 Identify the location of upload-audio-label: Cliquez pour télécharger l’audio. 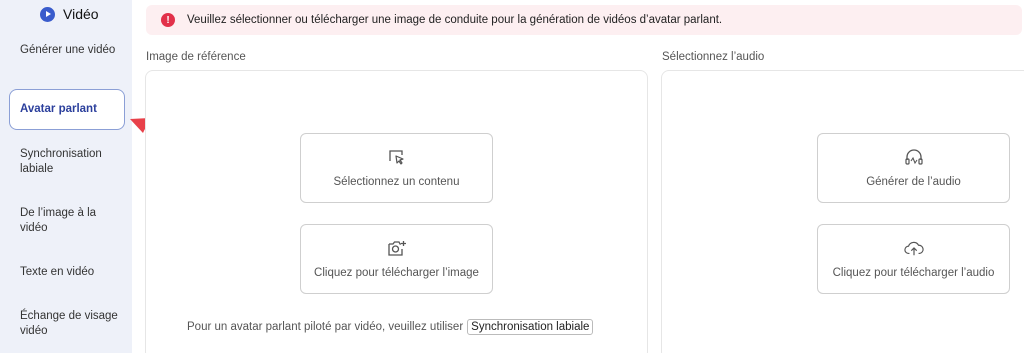
(913, 273).